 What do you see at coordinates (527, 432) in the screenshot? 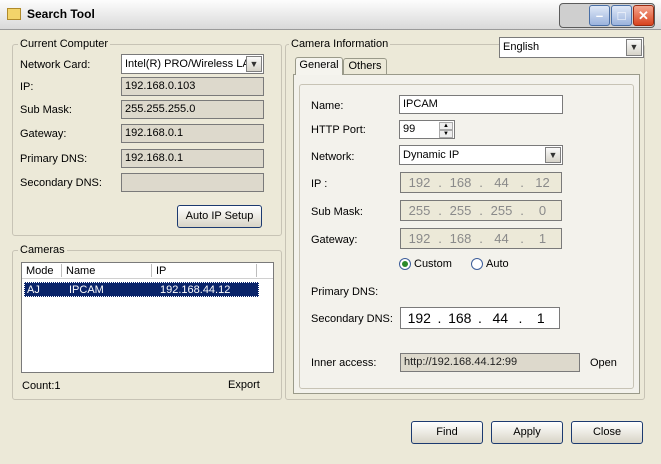
I see `apply-button: Apply` at bounding box center [527, 432].